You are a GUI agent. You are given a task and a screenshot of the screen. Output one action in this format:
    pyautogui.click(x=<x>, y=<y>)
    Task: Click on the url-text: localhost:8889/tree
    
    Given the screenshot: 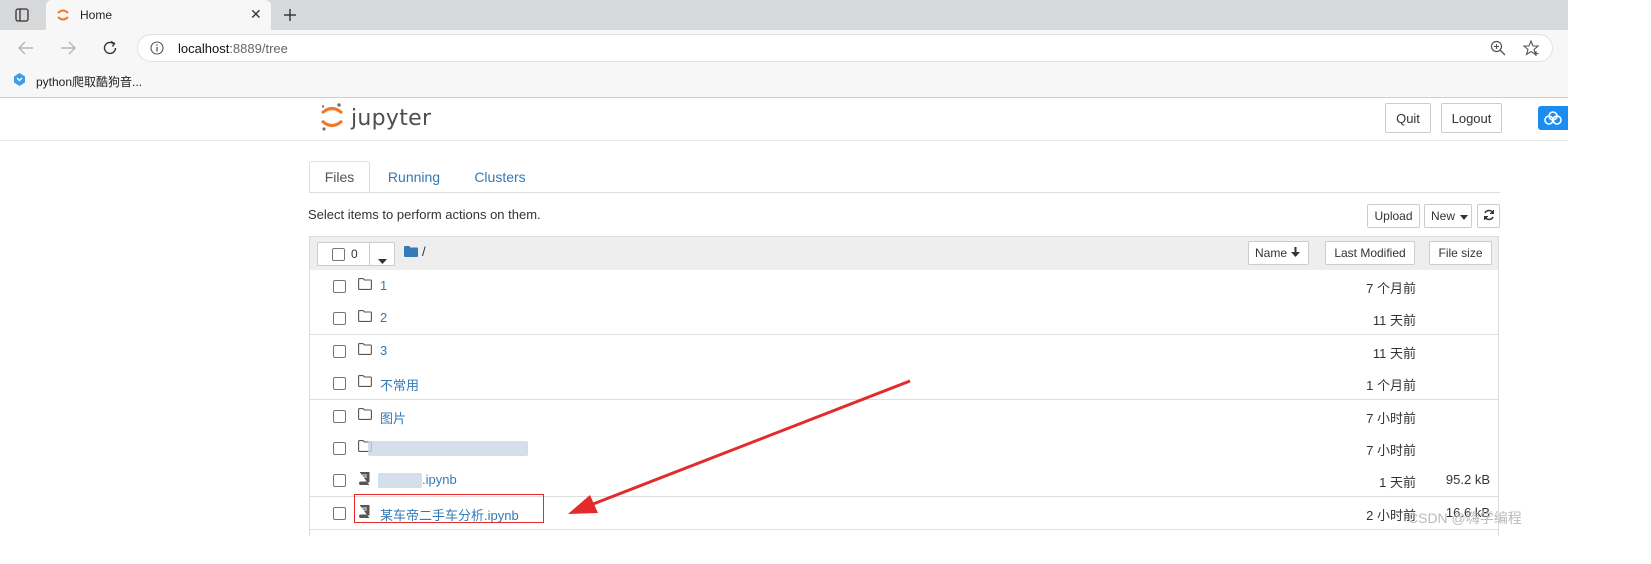 What is the action you would take?
    pyautogui.click(x=233, y=48)
    